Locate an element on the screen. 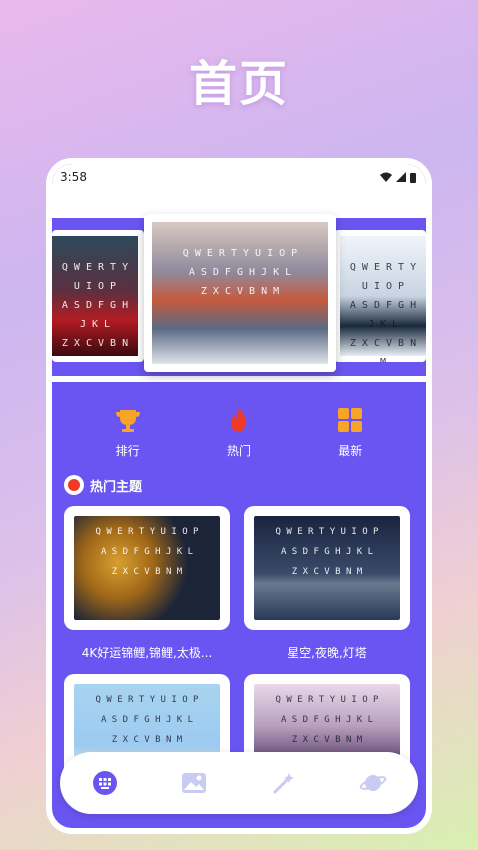 This screenshot has width=478, height=850. category-hot: 热门 is located at coordinates (239, 439).